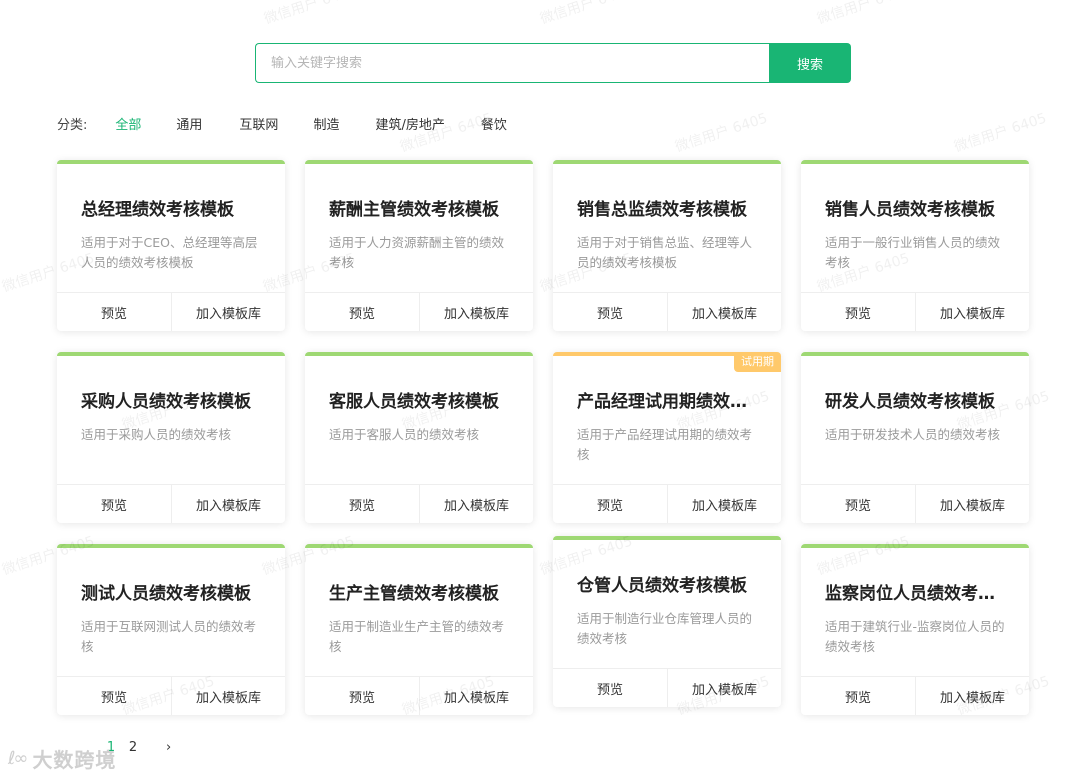 This screenshot has height=780, width=1080. I want to click on card-title: 仓管人员绩效考核模板, so click(662, 586).